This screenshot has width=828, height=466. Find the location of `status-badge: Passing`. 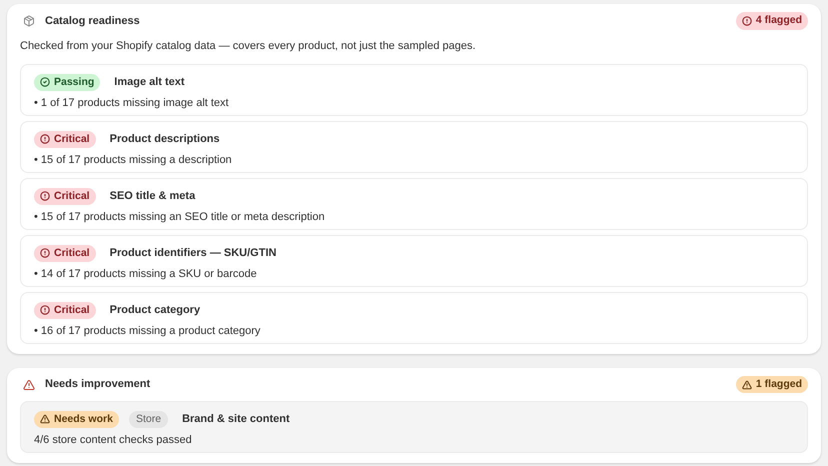

status-badge: Passing is located at coordinates (67, 83).